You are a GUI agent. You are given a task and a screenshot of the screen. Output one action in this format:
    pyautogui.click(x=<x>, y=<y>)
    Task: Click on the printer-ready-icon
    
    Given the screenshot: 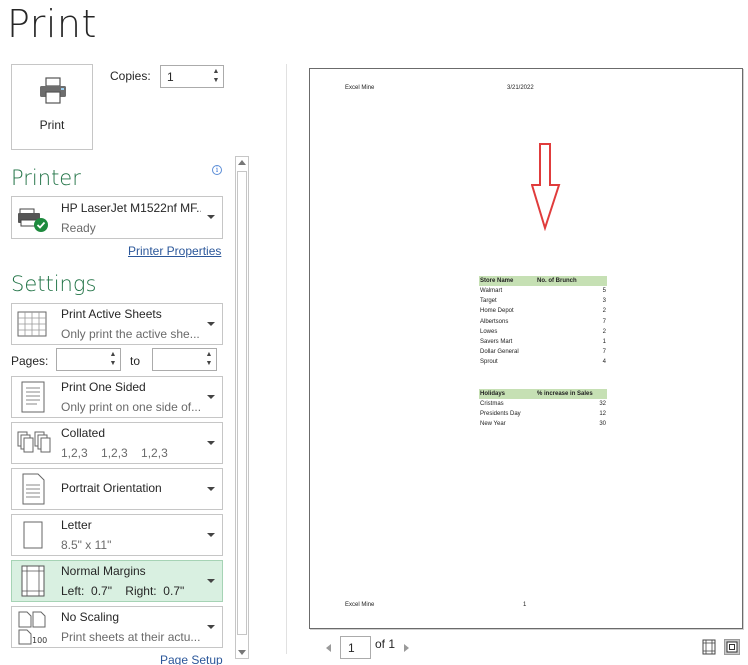 What is the action you would take?
    pyautogui.click(x=33, y=220)
    